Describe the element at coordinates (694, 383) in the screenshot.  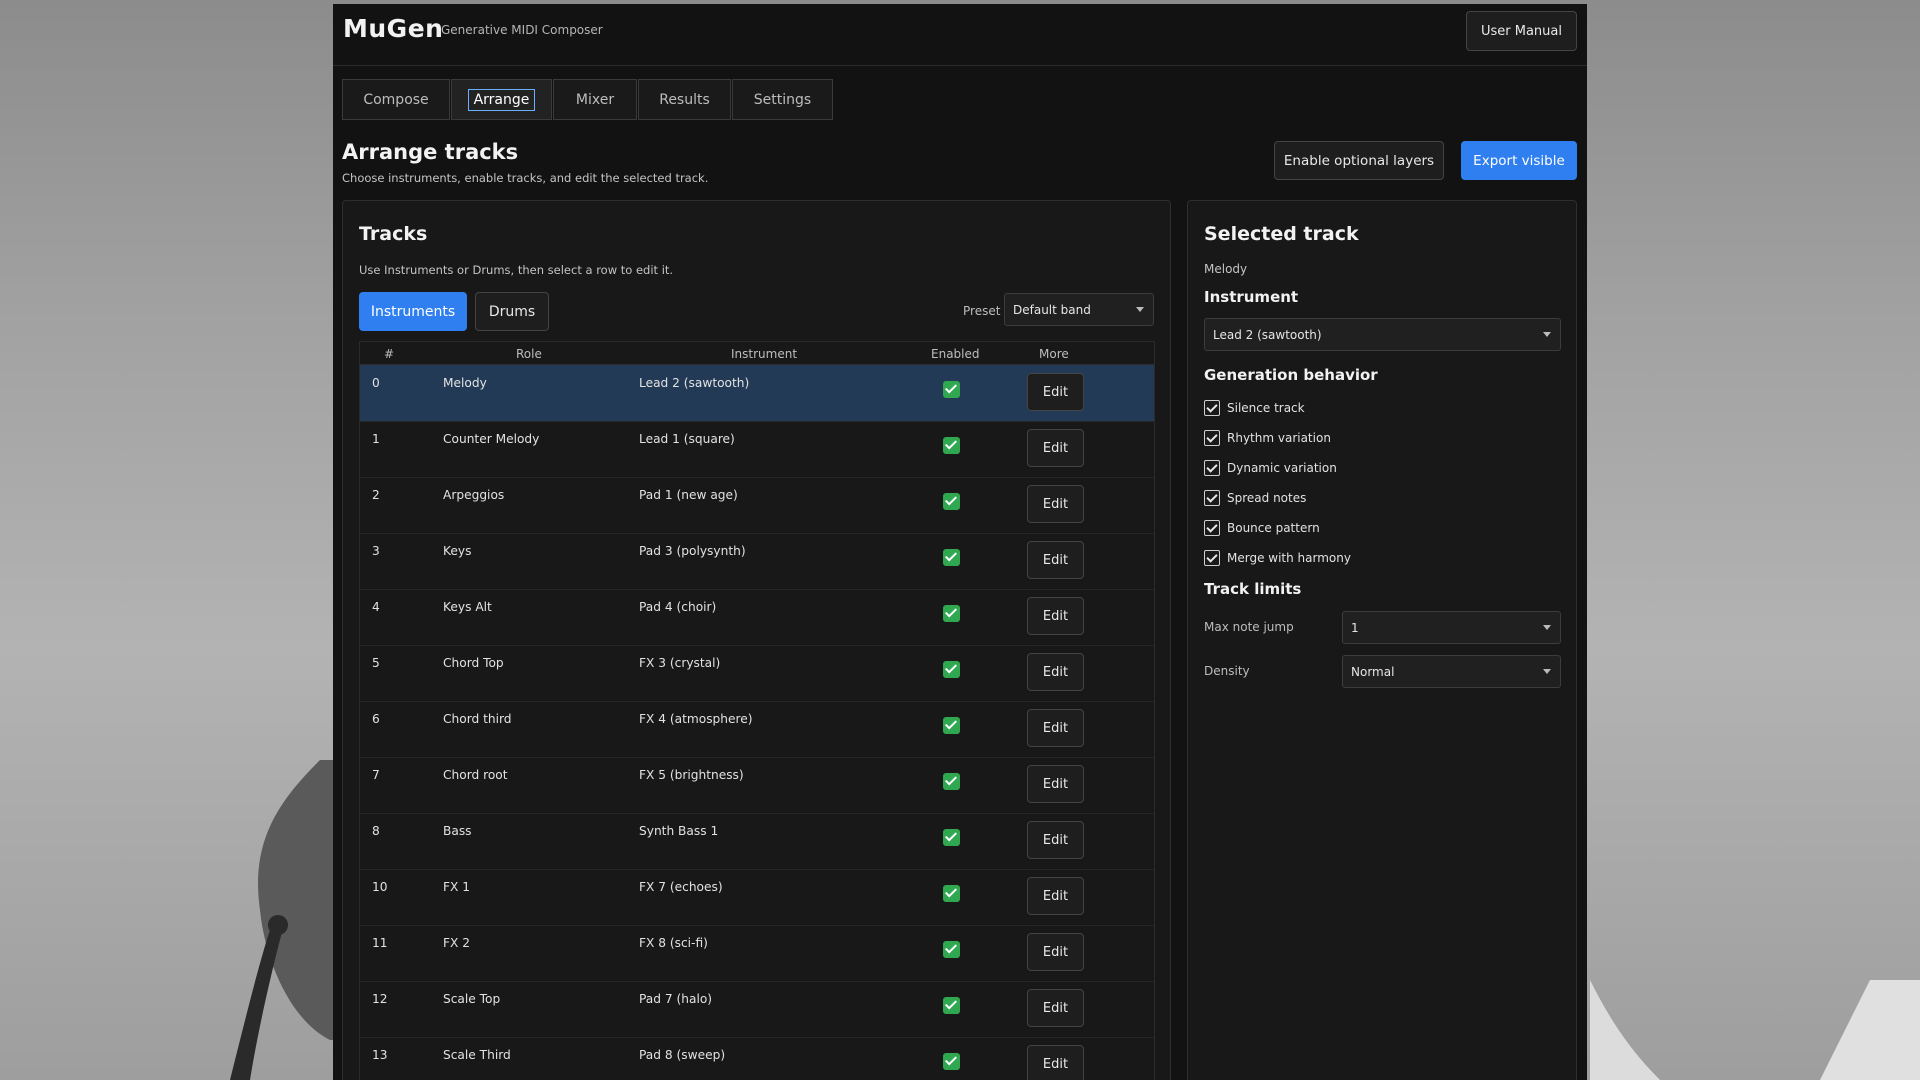
I see `row-instrument: Lead 2 (sawtooth)` at that location.